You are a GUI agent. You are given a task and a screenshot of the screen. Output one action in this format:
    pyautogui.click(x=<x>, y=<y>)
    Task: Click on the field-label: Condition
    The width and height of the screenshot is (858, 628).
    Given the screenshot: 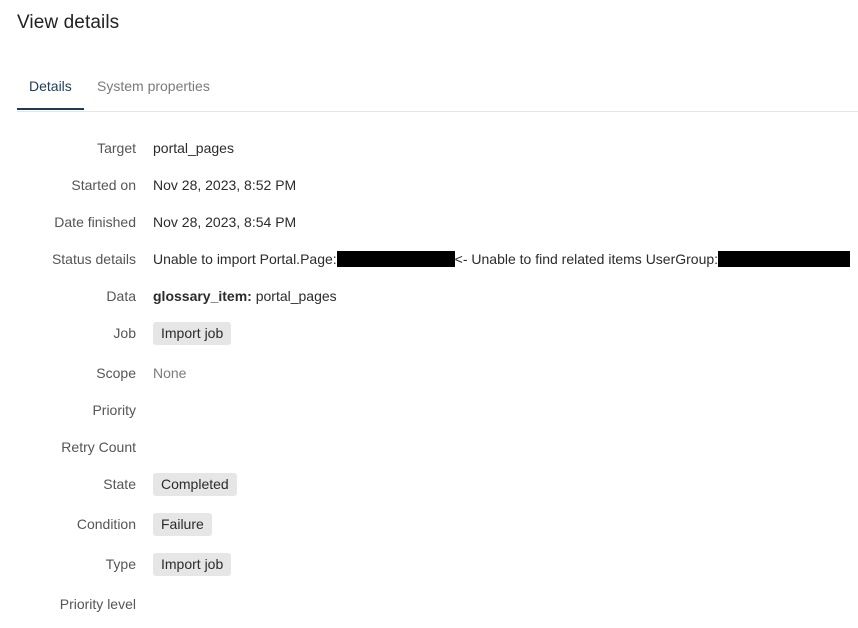 What is the action you would take?
    pyautogui.click(x=106, y=524)
    